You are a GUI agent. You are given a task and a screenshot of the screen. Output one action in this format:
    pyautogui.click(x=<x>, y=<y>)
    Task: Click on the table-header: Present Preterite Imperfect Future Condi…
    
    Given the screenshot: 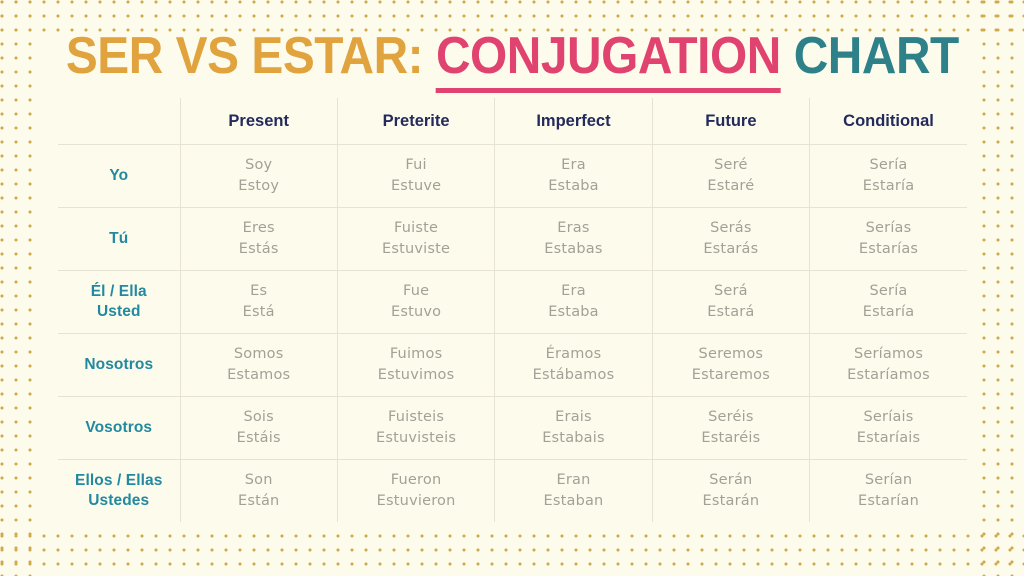 What is the action you would take?
    pyautogui.click(x=512, y=121)
    